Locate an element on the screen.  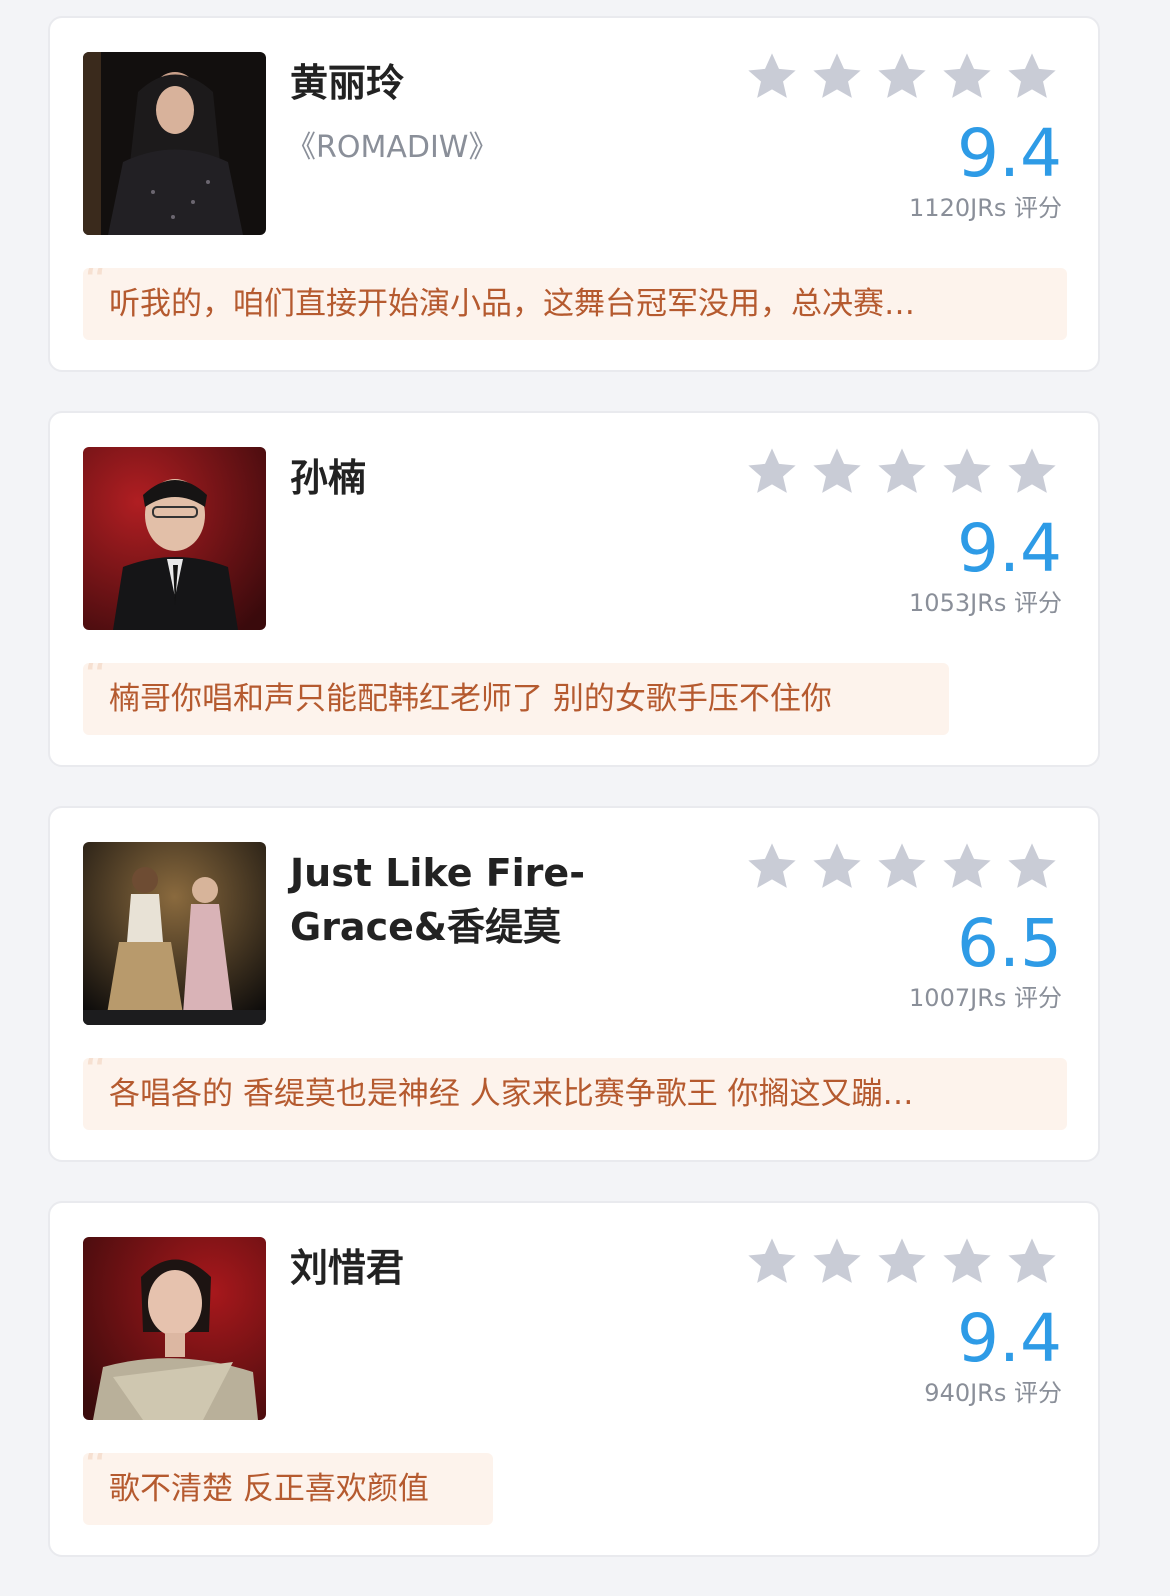
comment-text: 歌不清楚 反正喜欢颜值 is located at coordinates (269, 1489).